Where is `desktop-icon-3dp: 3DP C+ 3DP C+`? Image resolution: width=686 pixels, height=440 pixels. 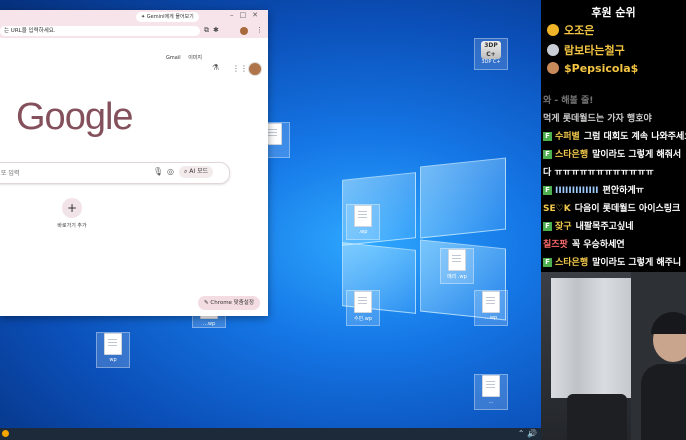
desktop-icon-3dp: 3DP C+ 3DP C+ is located at coordinates (491, 54).